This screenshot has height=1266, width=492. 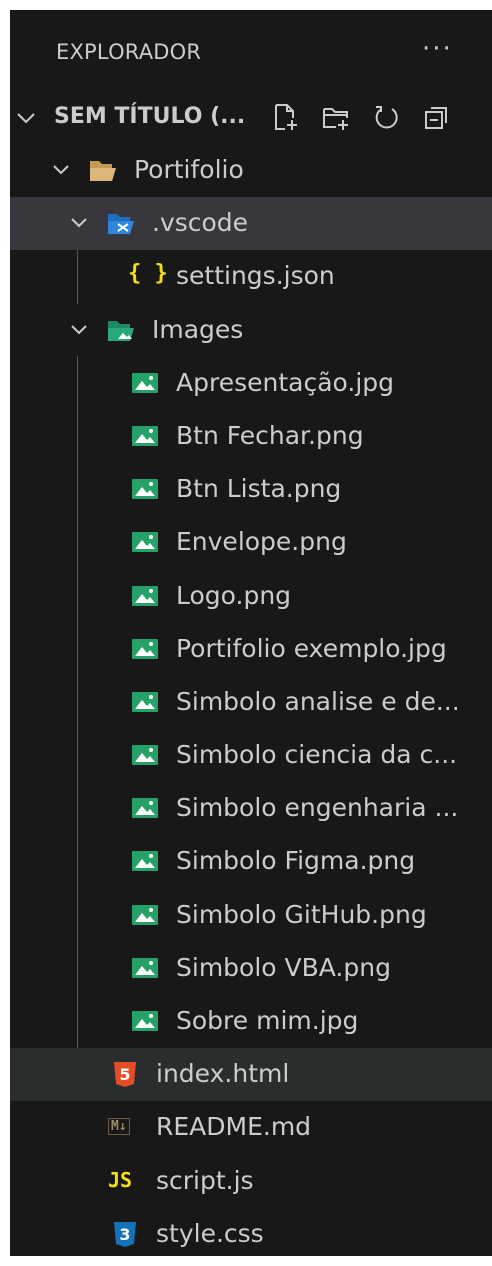 I want to click on tree-folder-vscode: .vscode, so click(x=251, y=224).